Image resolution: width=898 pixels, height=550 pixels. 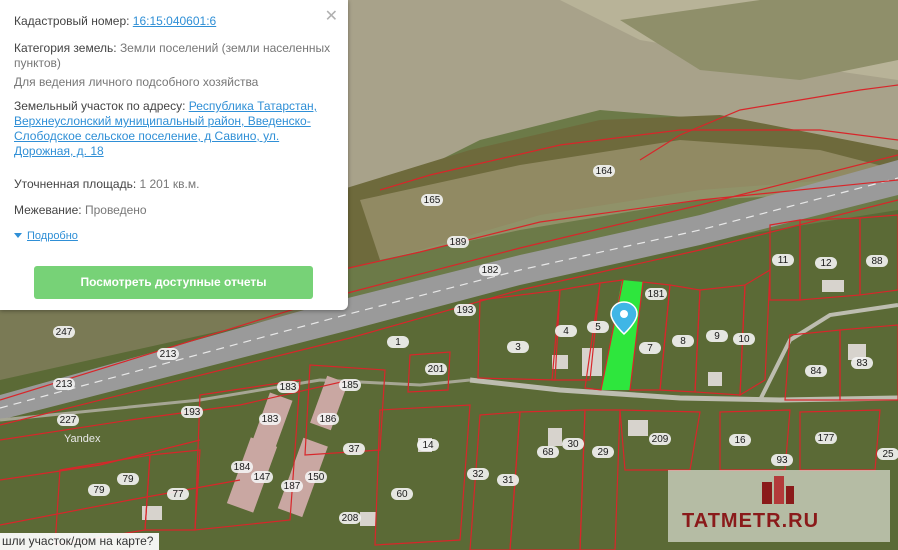 I want to click on area-label: Уточненная площадь:, so click(x=75, y=184).